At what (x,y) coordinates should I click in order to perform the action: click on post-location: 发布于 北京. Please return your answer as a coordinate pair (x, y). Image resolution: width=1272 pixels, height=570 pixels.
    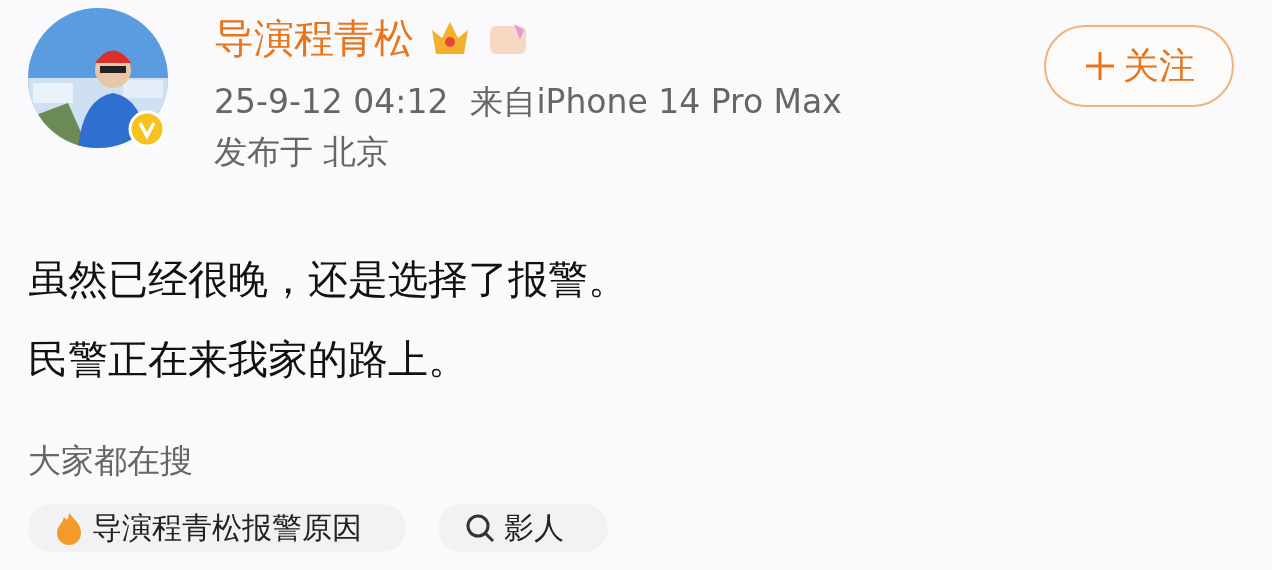
    Looking at the image, I should click on (302, 151).